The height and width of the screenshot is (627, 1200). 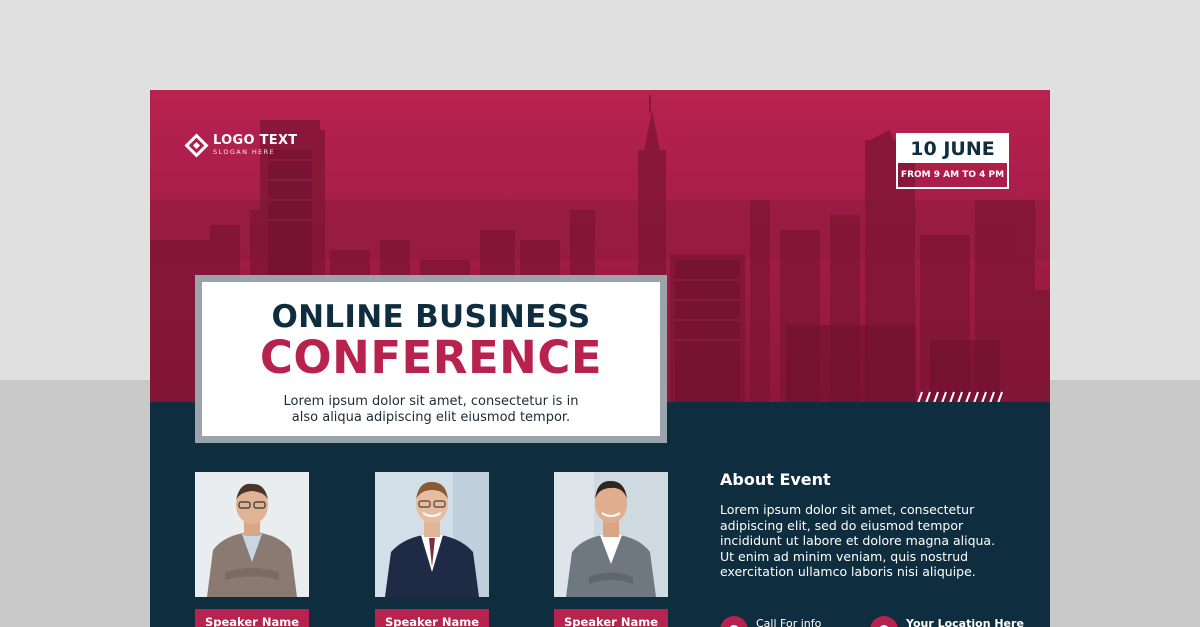 What do you see at coordinates (244, 152) in the screenshot?
I see `logo-slogan: SLOGAN HERE` at bounding box center [244, 152].